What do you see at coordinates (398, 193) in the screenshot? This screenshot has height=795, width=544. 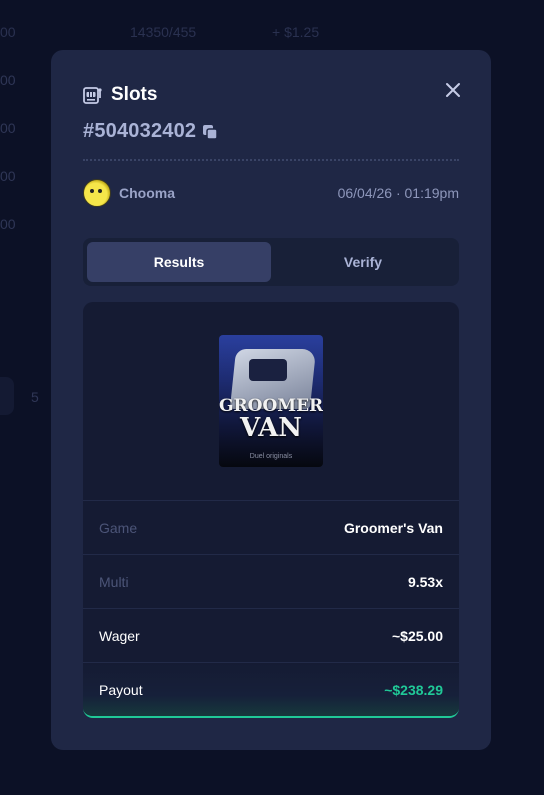 I see `bet-timestamp: 06/04/26 · 01:19pm` at bounding box center [398, 193].